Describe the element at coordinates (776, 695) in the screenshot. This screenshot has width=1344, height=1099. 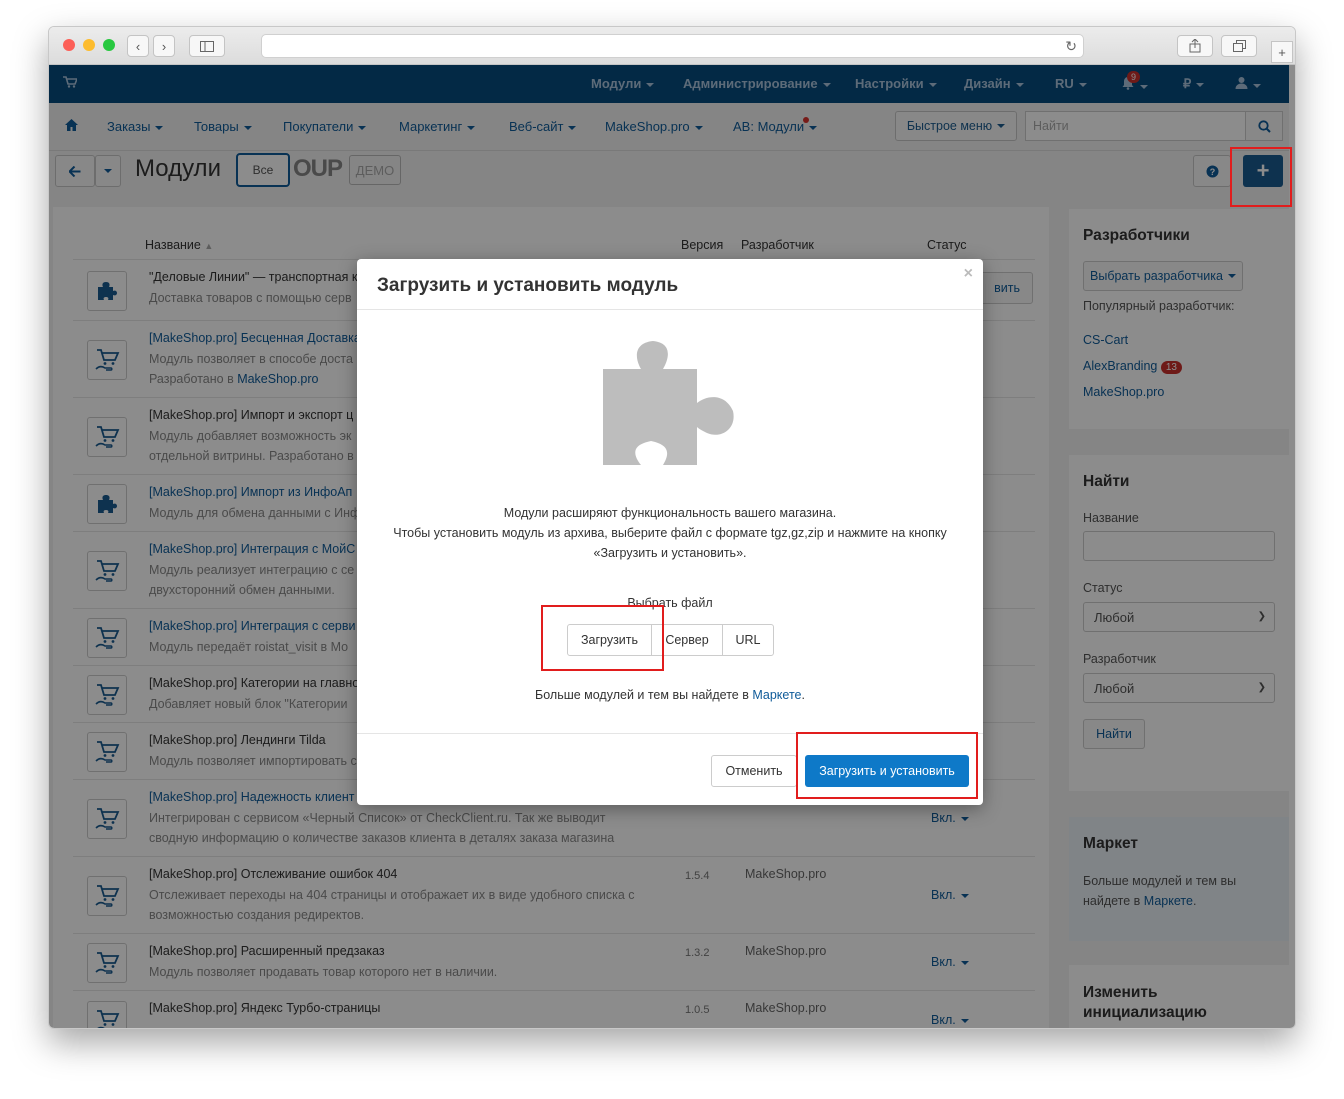
I see `market-link-dialog: Маркете` at that location.